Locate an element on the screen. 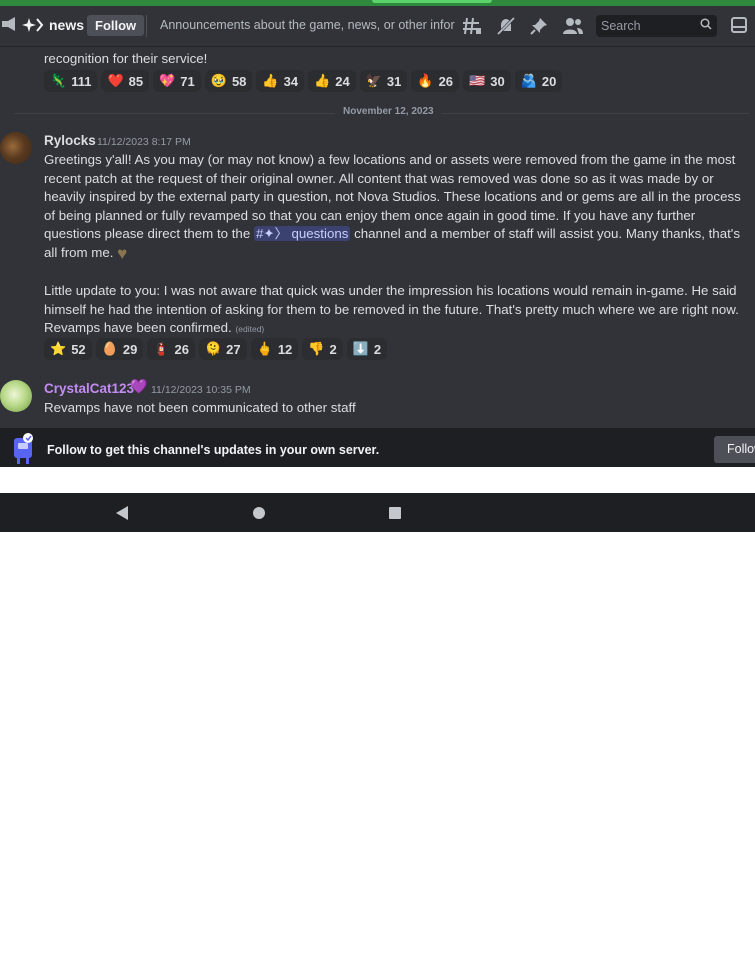 The height and width of the screenshot is (977, 755). reaction-button: ⬇️ 2 is located at coordinates (367, 349).